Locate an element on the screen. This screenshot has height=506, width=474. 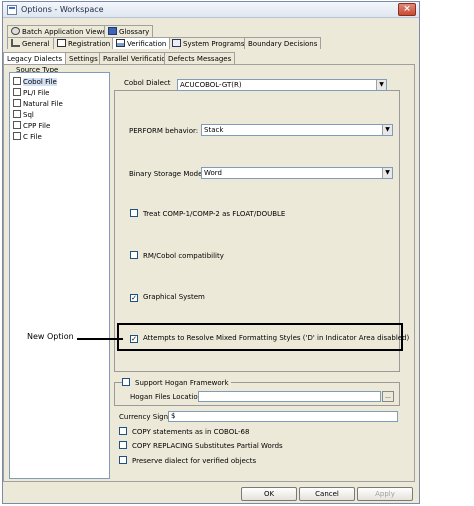
tab-glossary: Glossary is located at coordinates (129, 31).